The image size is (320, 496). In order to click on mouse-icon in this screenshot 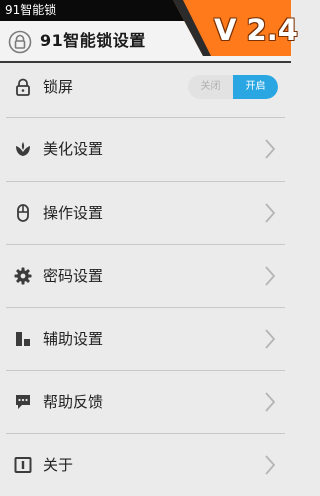, I will do `click(23, 213)`.